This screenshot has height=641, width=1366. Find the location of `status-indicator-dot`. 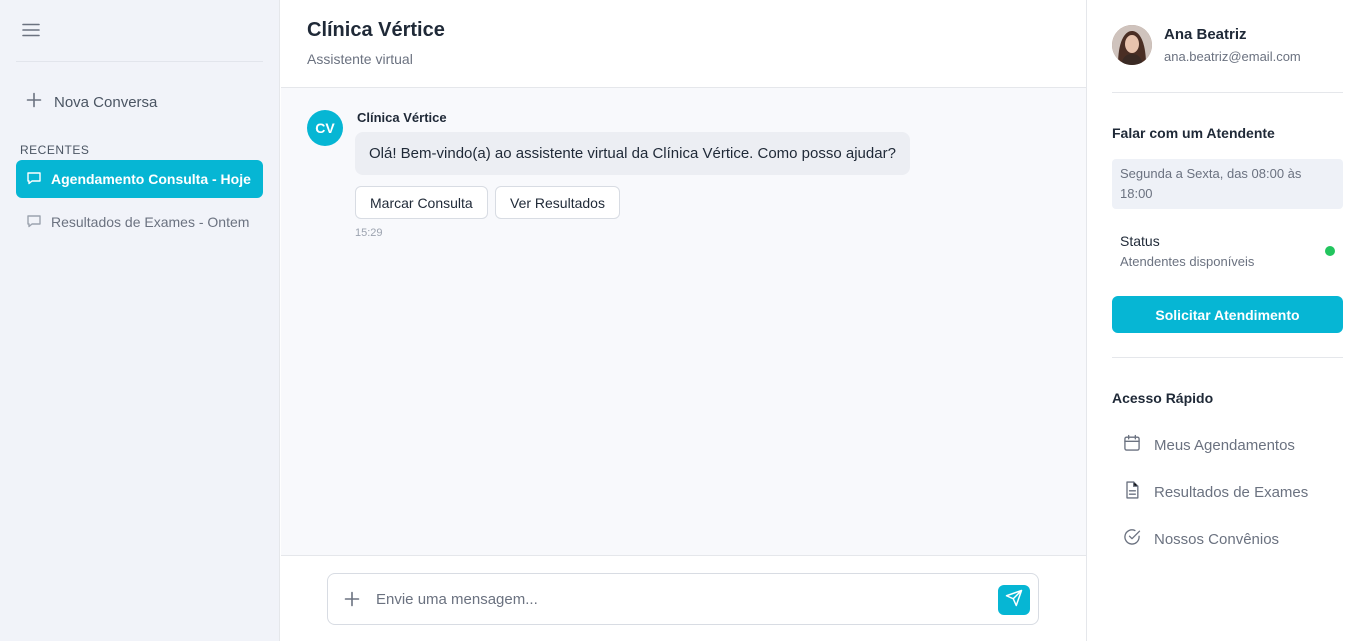

status-indicator-dot is located at coordinates (1330, 251).